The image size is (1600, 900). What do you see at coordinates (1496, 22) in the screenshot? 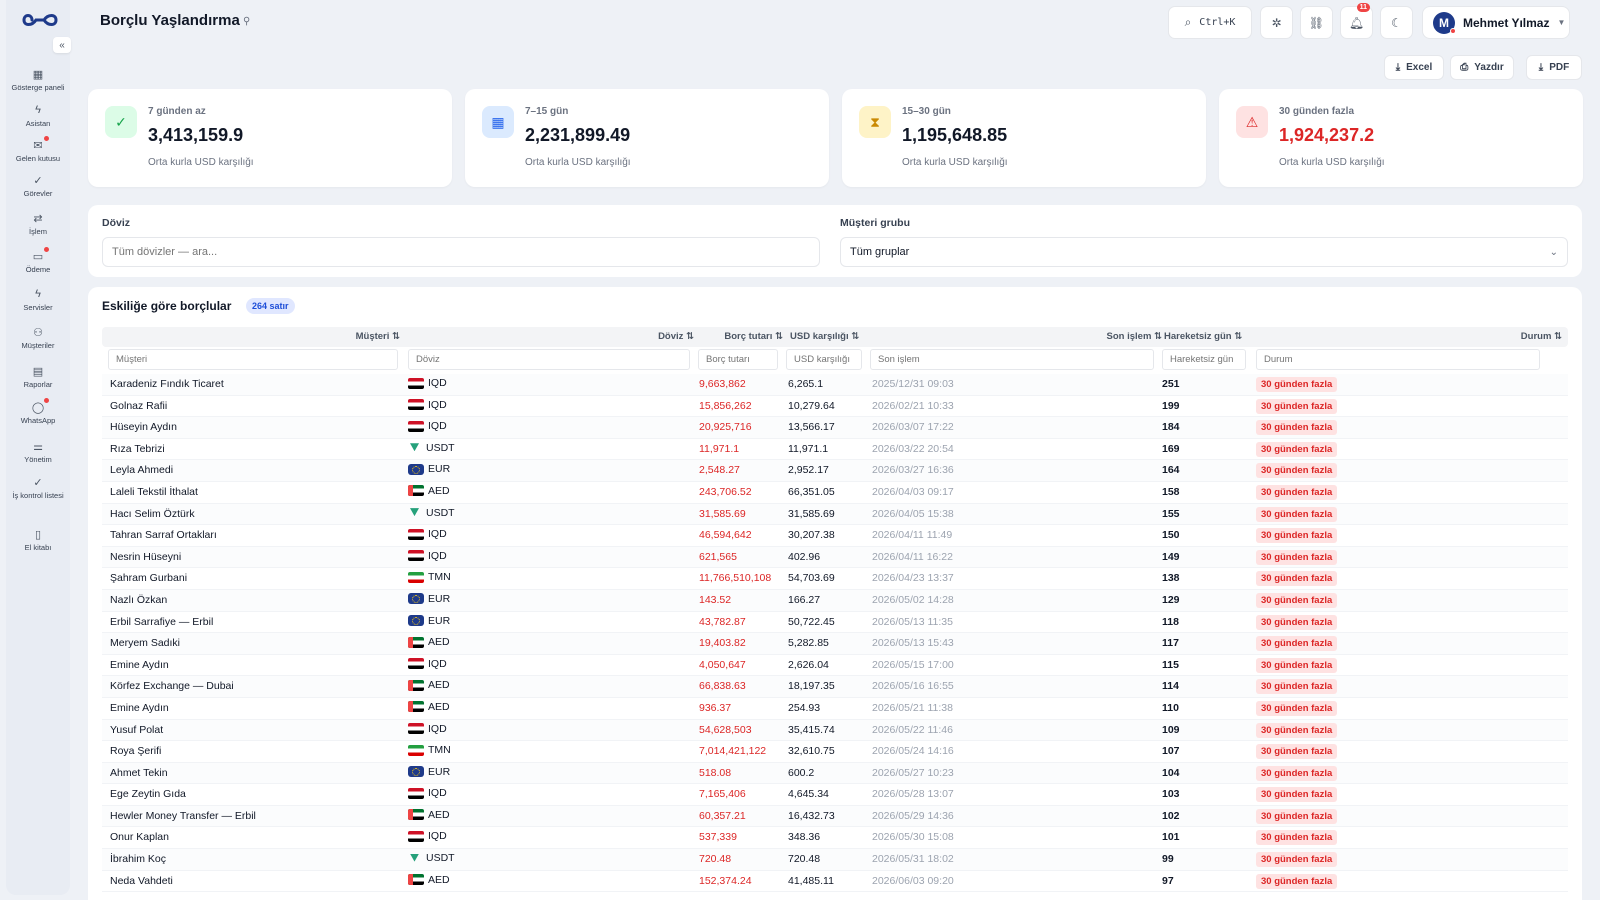
I see `user-menu-button: M Mehmet Yılmaz ▼` at bounding box center [1496, 22].